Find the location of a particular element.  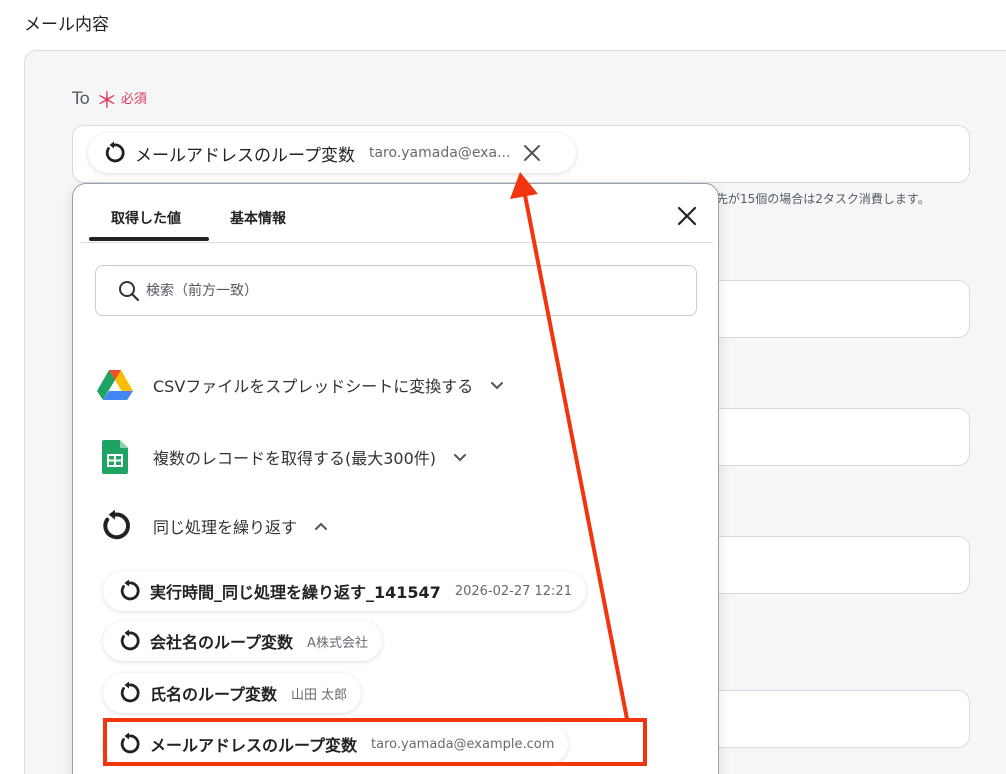

item-name: 氏名のループ変数 is located at coordinates (214, 694).